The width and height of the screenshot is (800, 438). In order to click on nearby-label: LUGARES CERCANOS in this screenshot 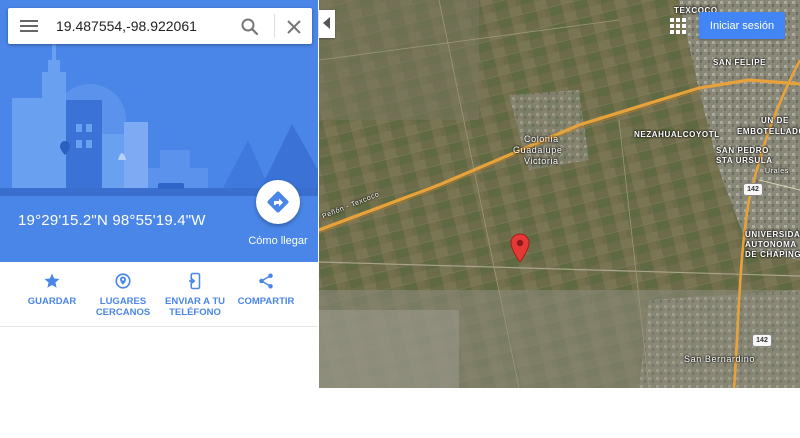, I will do `click(123, 307)`.